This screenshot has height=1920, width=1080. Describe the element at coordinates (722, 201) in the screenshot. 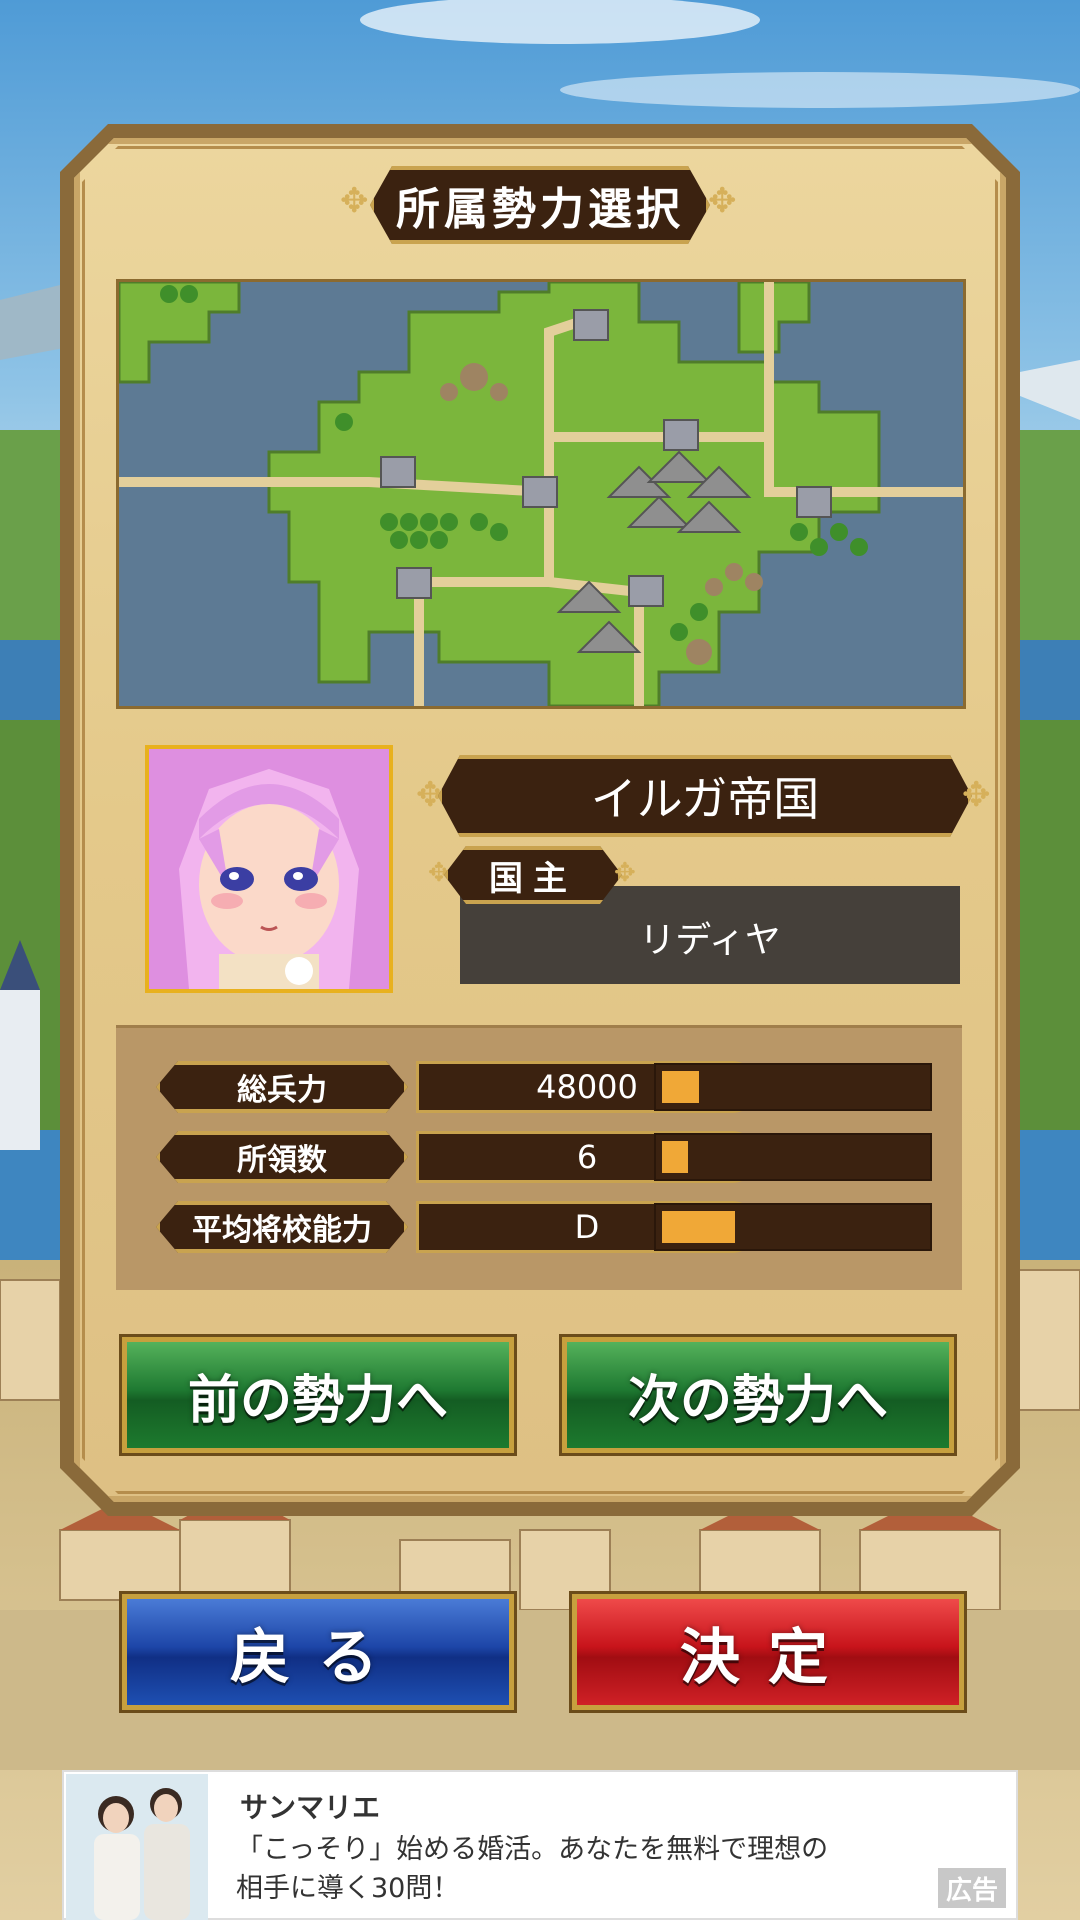

I see `title-flourish-right-icon: ✥` at that location.